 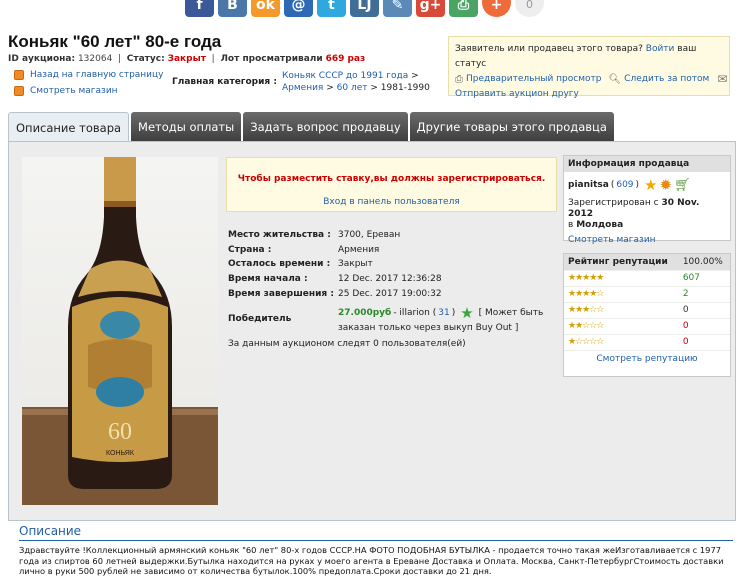 What do you see at coordinates (335, 235) in the screenshot?
I see `detail-row: Место жительства : 3700, Ереван` at bounding box center [335, 235].